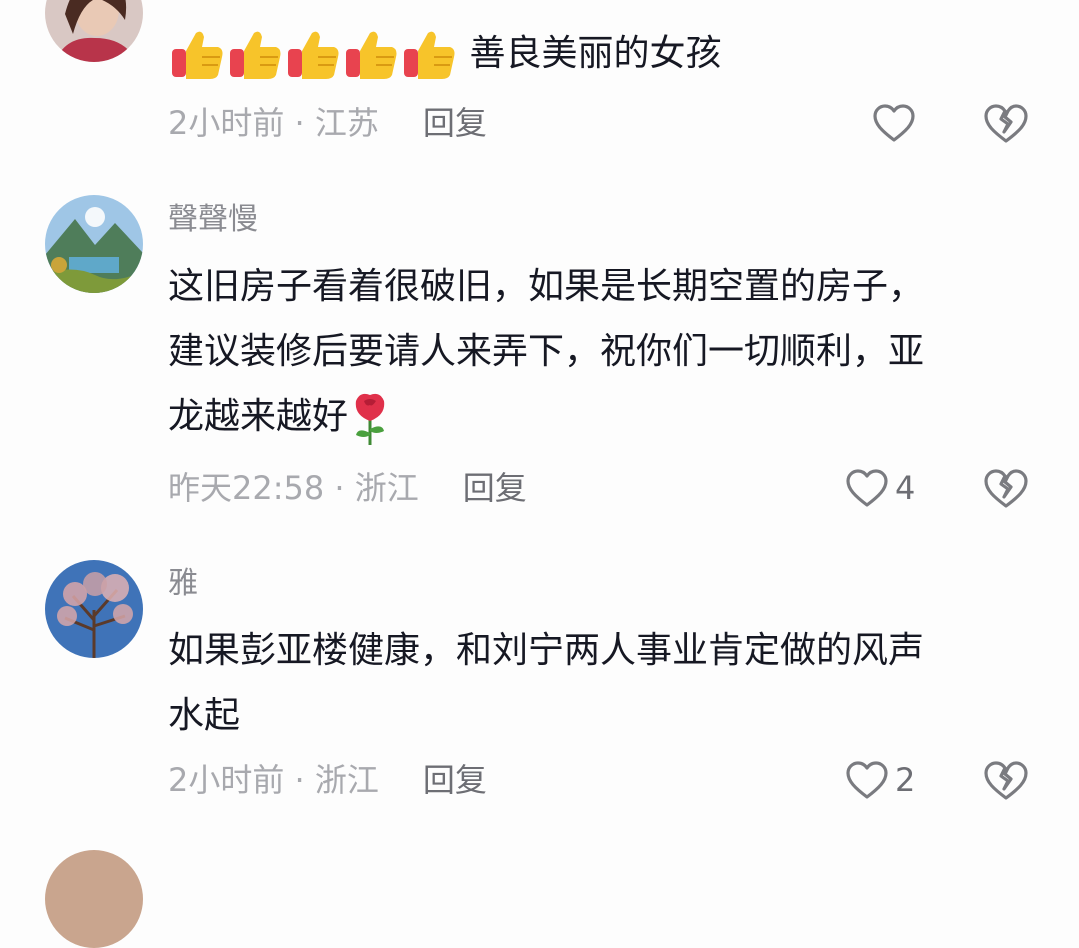 The image size is (1079, 948). What do you see at coordinates (258, 416) in the screenshot?
I see `comment-text-line: 龙越来越好` at bounding box center [258, 416].